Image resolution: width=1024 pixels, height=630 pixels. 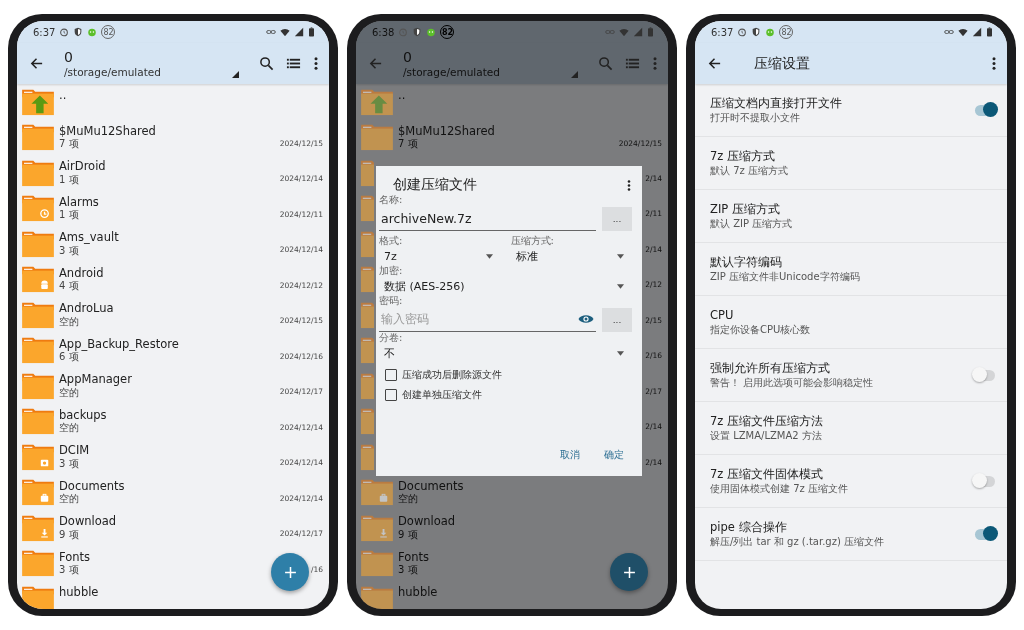 I want to click on setting-title: 压缩文档内直接打开文件, so click(x=776, y=103).